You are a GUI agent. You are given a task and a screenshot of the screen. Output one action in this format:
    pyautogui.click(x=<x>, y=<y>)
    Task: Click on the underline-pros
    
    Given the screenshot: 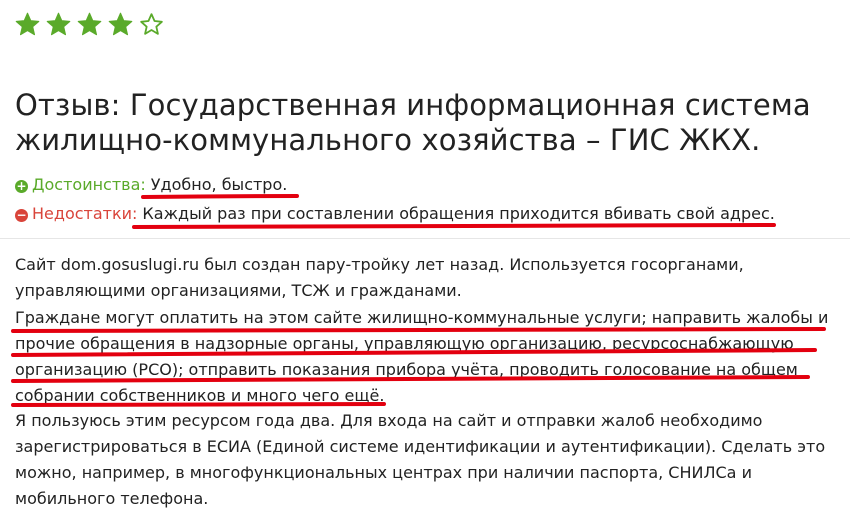 What is the action you would take?
    pyautogui.click(x=220, y=196)
    